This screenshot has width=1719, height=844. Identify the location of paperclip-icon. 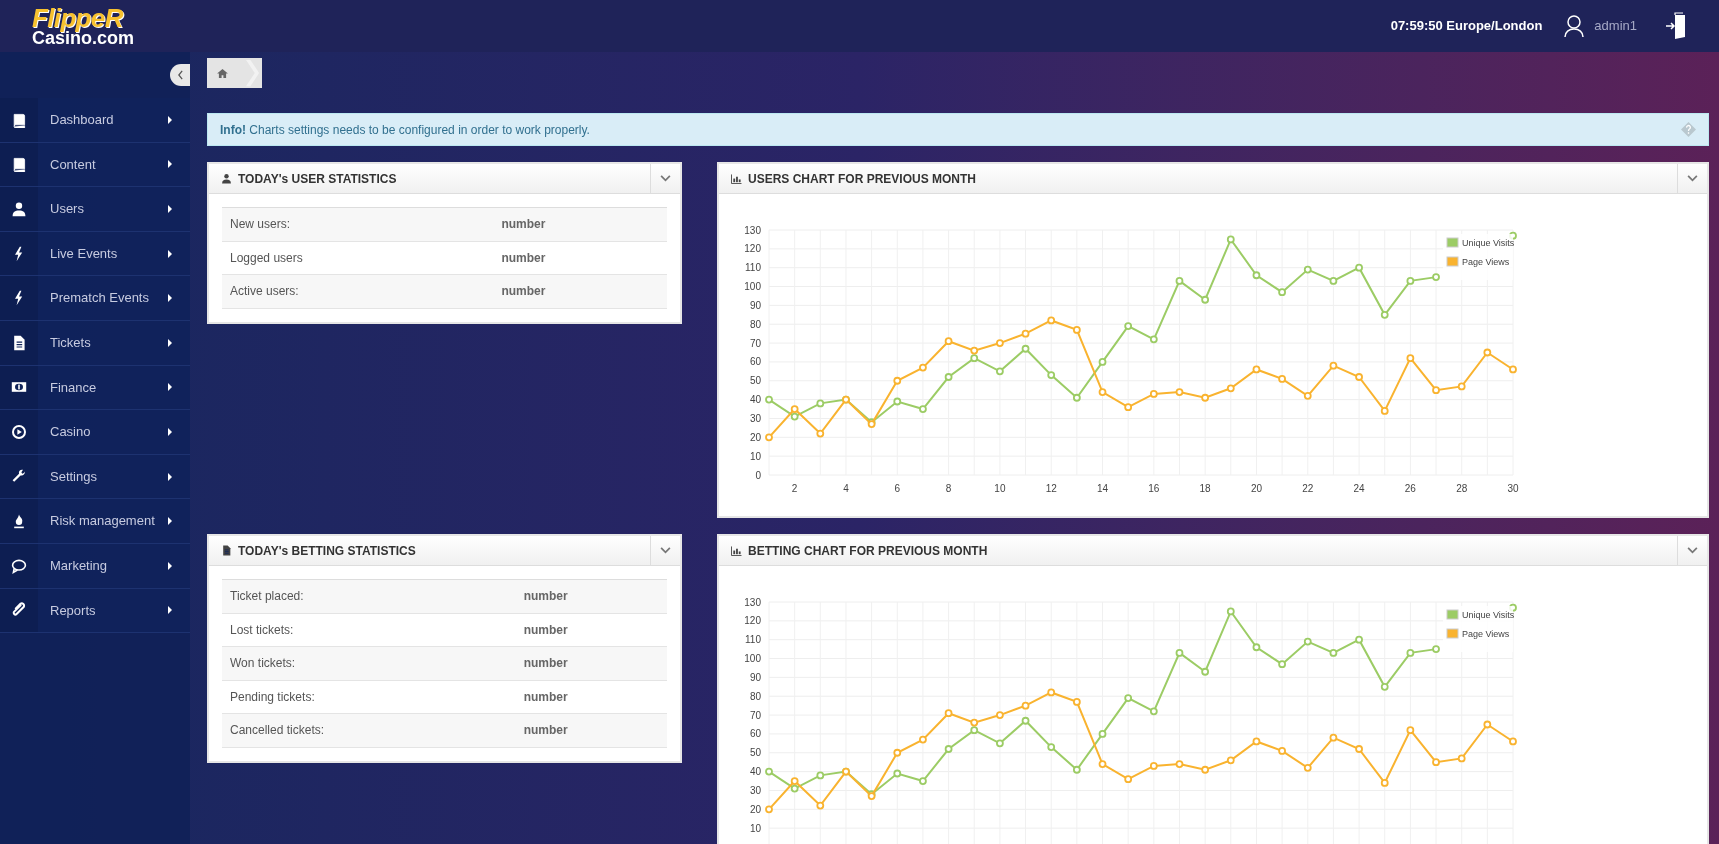
(19, 610).